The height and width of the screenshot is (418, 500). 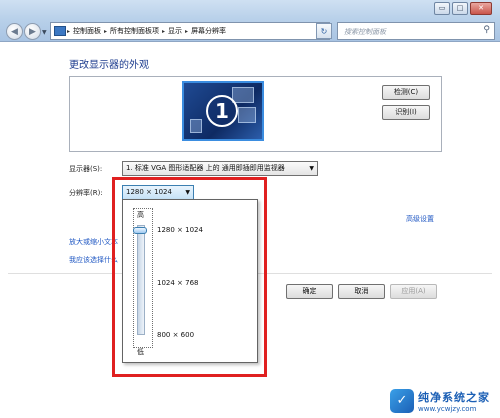 I want to click on resolution-label: 分辨率(R):, so click(x=86, y=193).